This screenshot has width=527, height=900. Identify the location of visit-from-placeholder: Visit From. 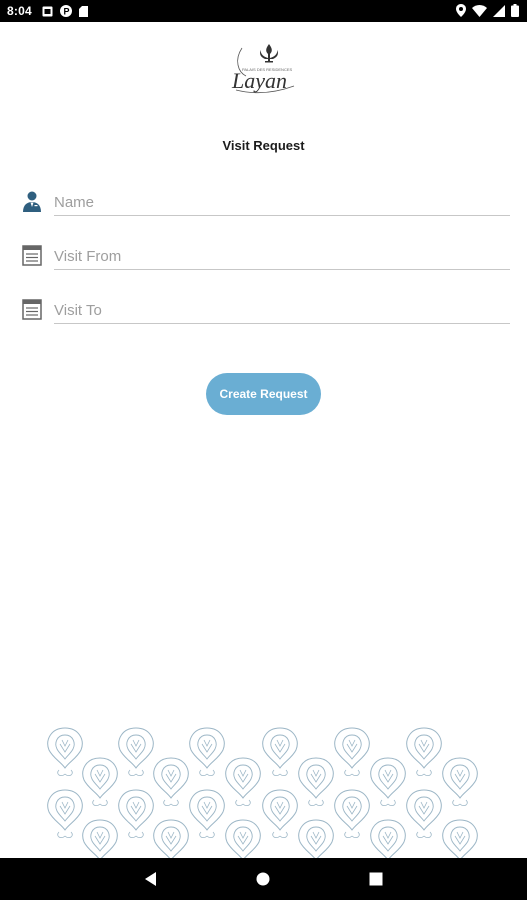
(88, 256).